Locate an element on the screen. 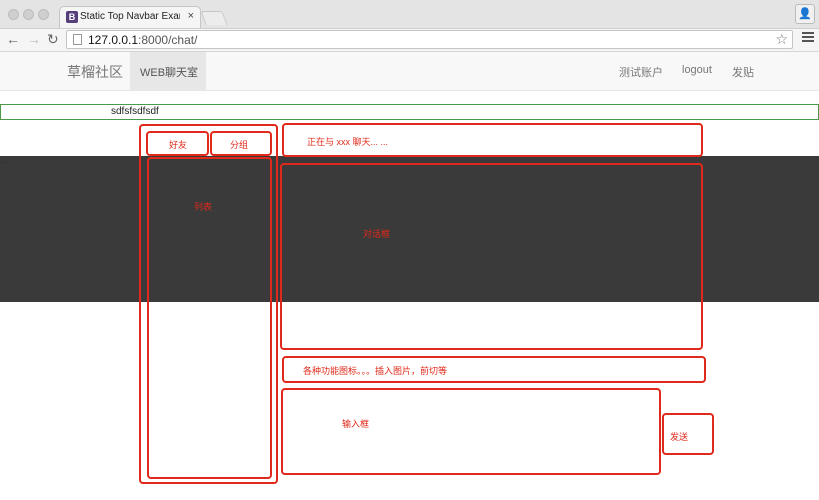 This screenshot has height=500, width=819. new-tab-button is located at coordinates (214, 18).